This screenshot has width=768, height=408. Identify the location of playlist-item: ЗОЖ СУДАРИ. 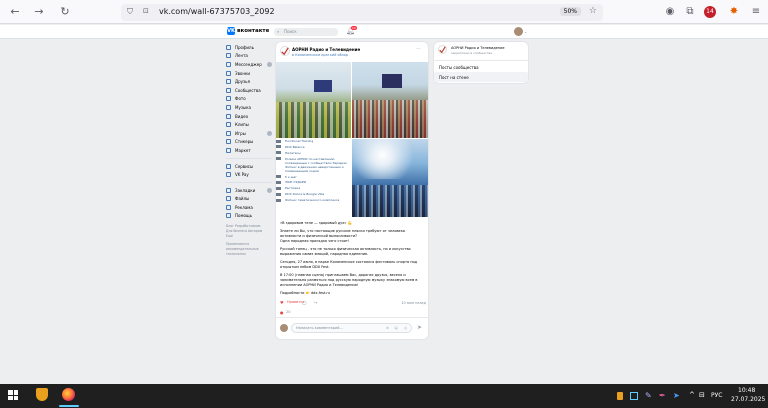
(313, 182).